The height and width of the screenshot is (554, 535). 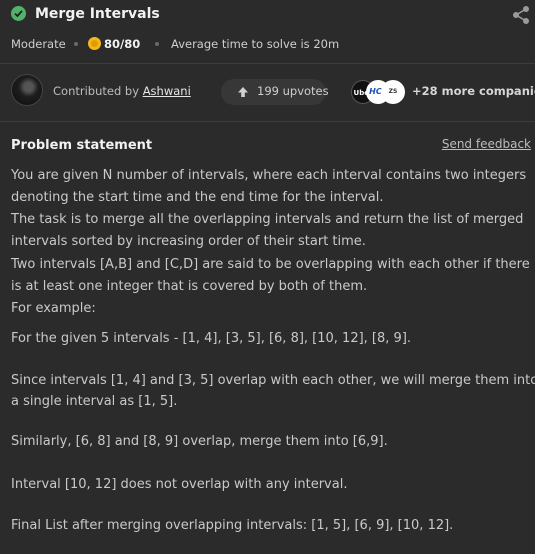 What do you see at coordinates (255, 44) in the screenshot?
I see `average-time: Average time to solve is 20m` at bounding box center [255, 44].